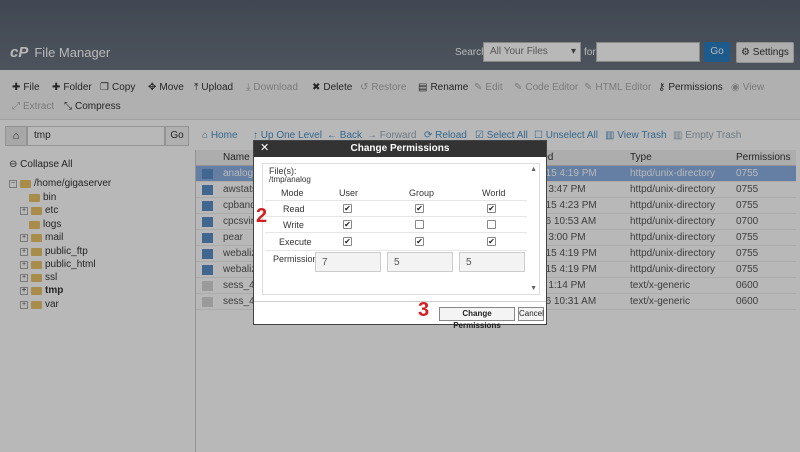  Describe the element at coordinates (349, 193) in the screenshot. I see `user-header: User` at that location.